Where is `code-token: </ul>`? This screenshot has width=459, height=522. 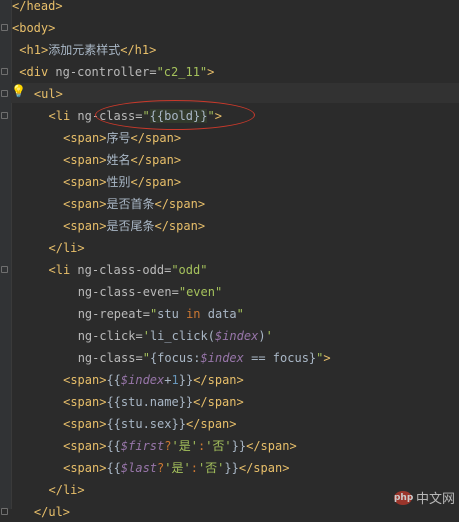
code-token: </ul> is located at coordinates (52, 512).